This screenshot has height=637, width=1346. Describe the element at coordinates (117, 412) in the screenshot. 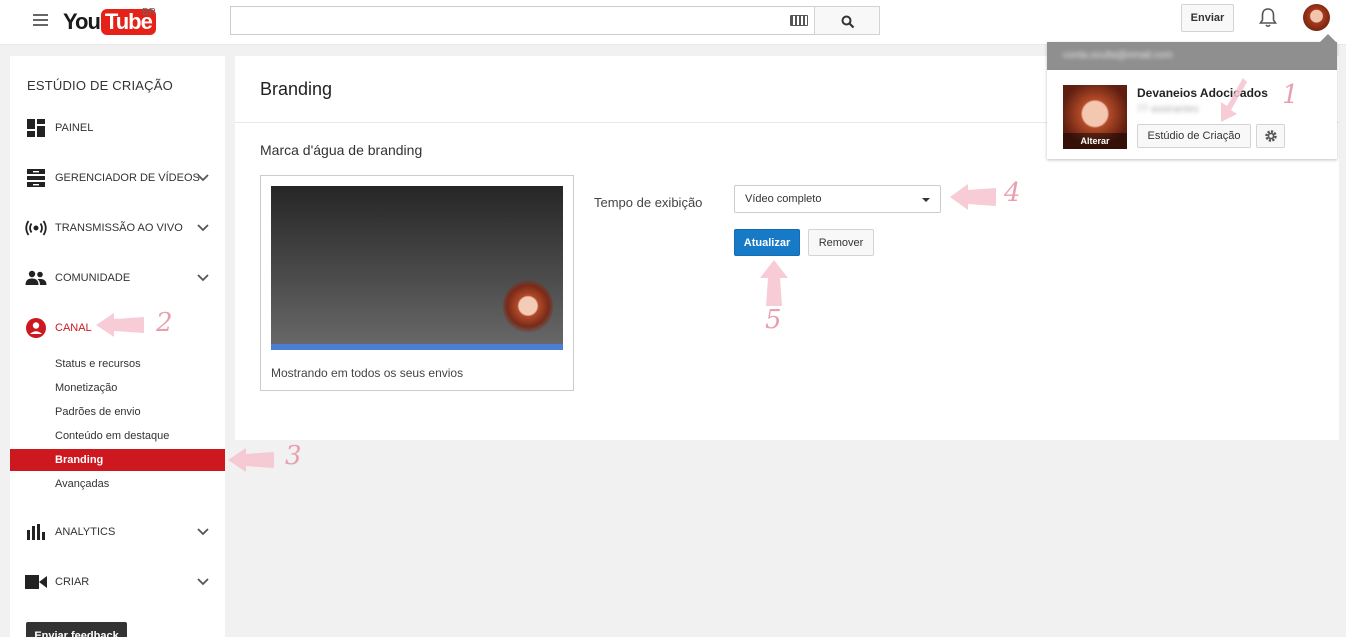

I see `sidebar-subitem-upload-defaults: Padrões de envio` at that location.